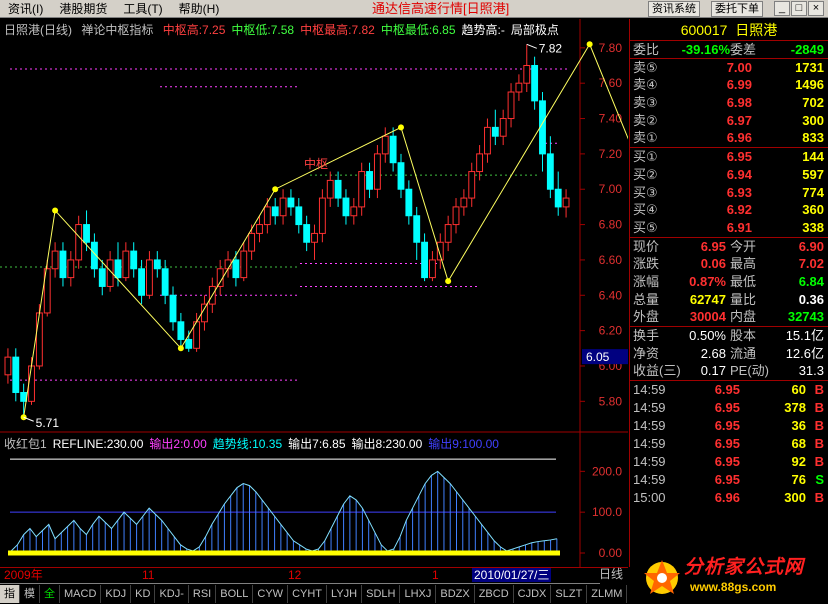  What do you see at coordinates (729, 68) in the screenshot?
I see `sell-level-row: 卖⑤ 7.00 1731` at bounding box center [729, 68].